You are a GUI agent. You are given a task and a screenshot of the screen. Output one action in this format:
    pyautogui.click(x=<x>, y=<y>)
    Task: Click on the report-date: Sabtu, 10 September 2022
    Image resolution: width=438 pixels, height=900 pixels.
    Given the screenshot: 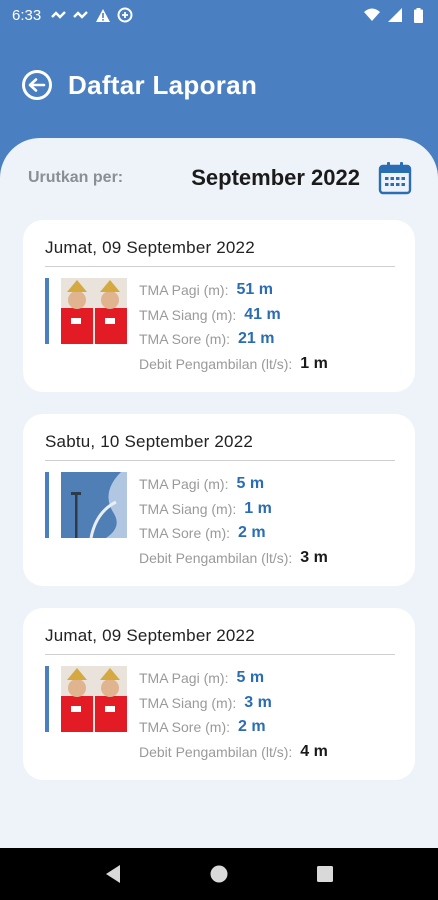 What is the action you would take?
    pyautogui.click(x=149, y=441)
    